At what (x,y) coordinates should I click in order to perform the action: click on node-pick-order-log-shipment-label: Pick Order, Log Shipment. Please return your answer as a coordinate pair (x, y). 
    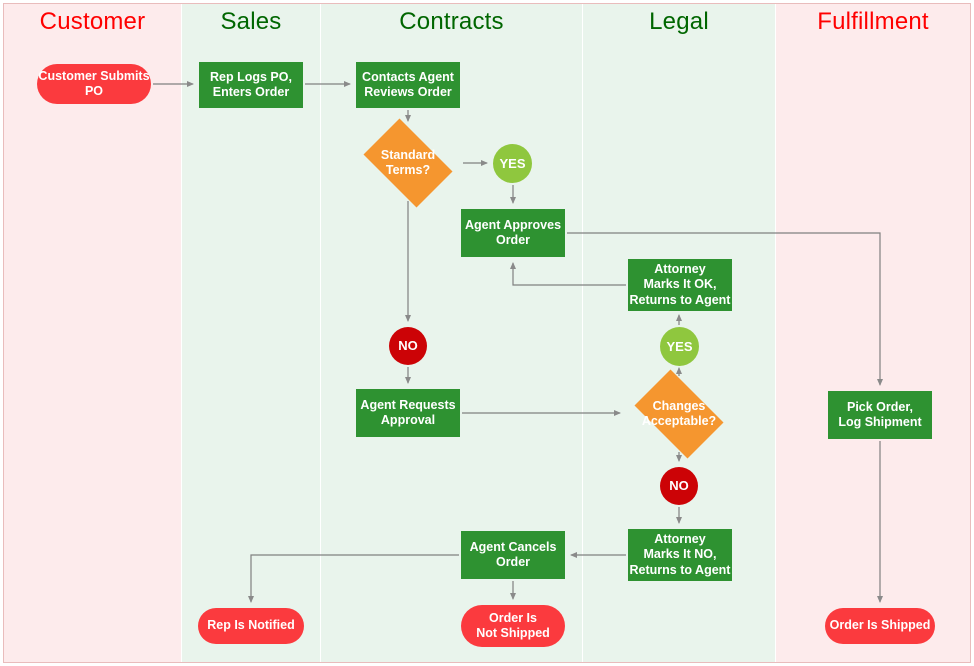
    Looking at the image, I should click on (880, 414).